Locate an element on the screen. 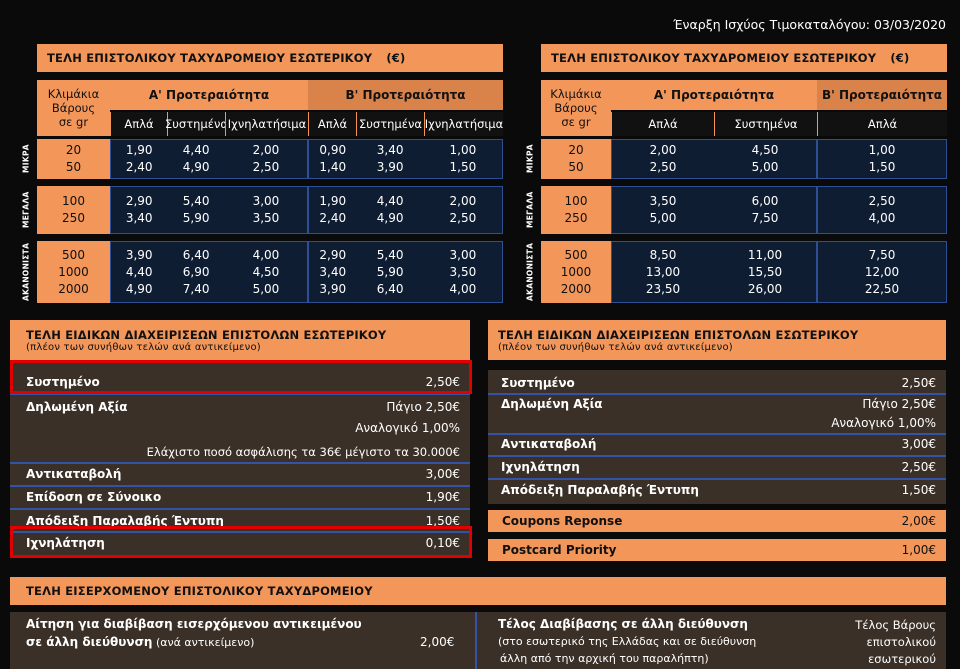 Image resolution: width=960 pixels, height=669 pixels. priority-b-values: 2,50 4,00 is located at coordinates (882, 210).